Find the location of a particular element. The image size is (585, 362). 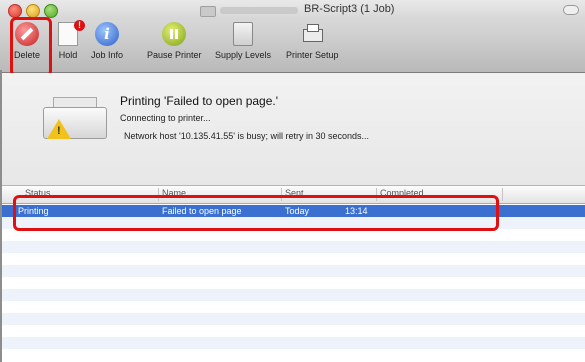

job-info-label: Job Info is located at coordinates (107, 55).